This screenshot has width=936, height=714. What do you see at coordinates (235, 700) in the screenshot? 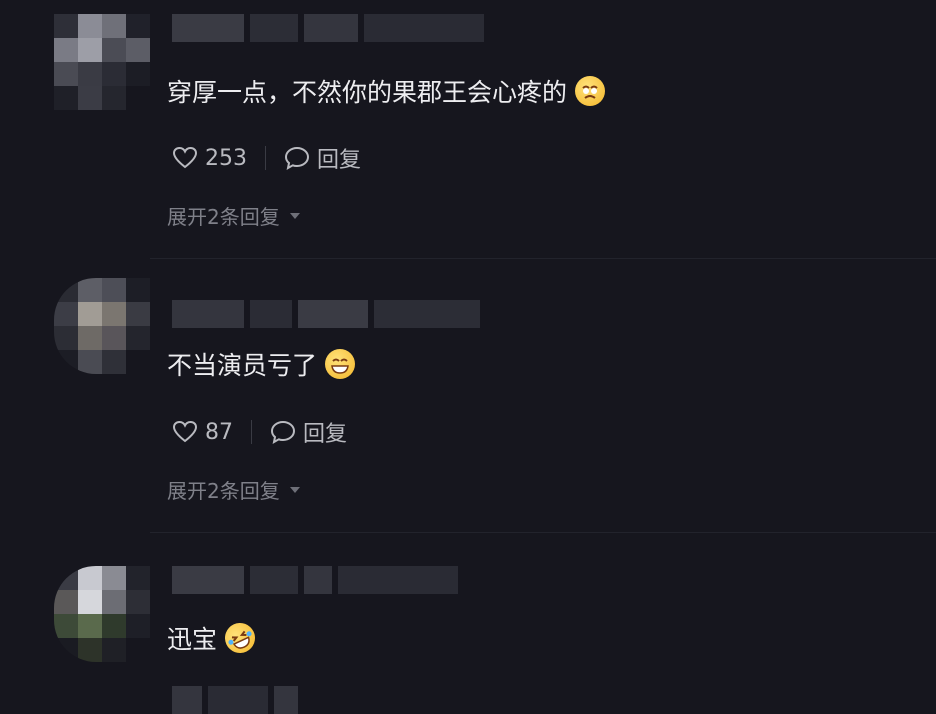
I see `next-row-partial` at bounding box center [235, 700].